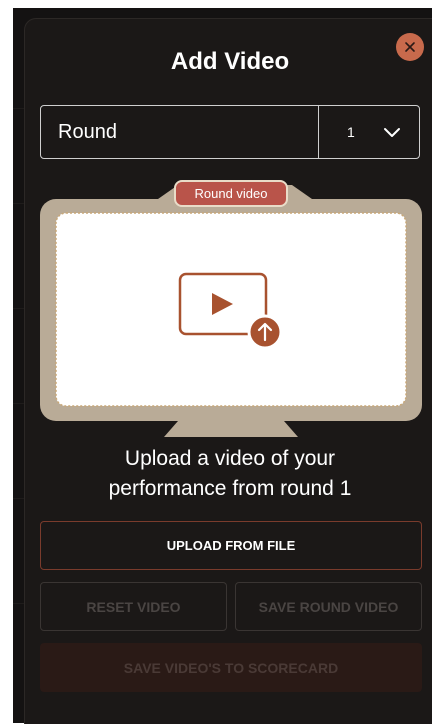  Describe the element at coordinates (369, 132) in the screenshot. I see `round-select-value-box: 1` at that location.